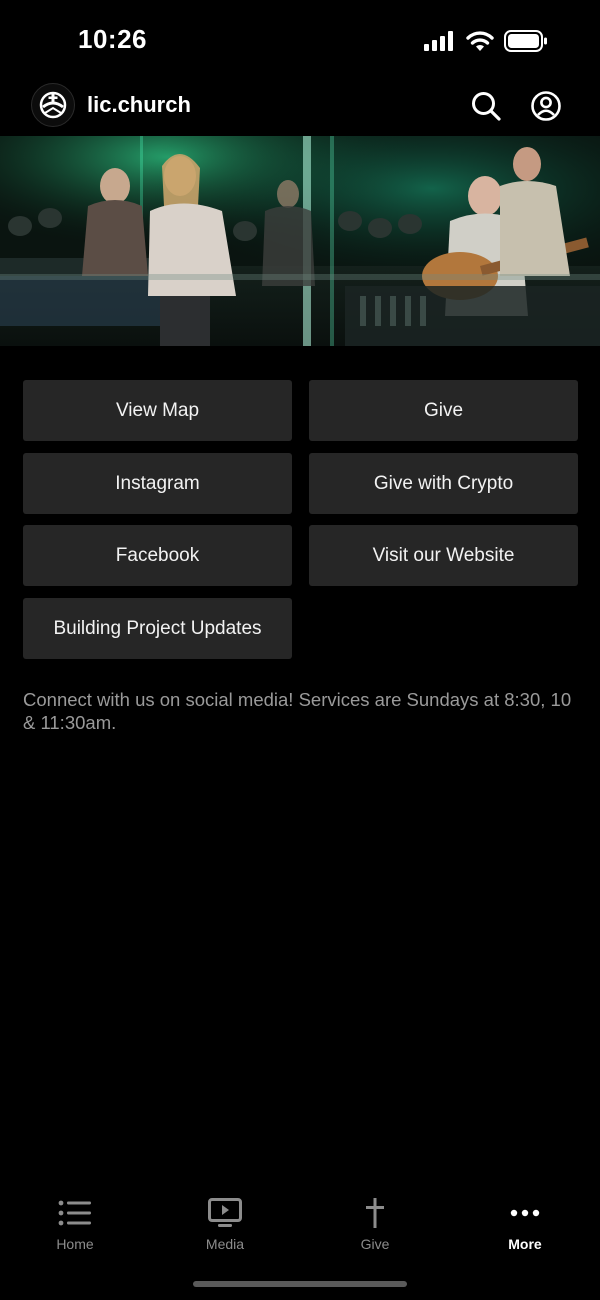 The height and width of the screenshot is (1300, 600). Describe the element at coordinates (74, 1213) in the screenshot. I see `list-icon` at that location.